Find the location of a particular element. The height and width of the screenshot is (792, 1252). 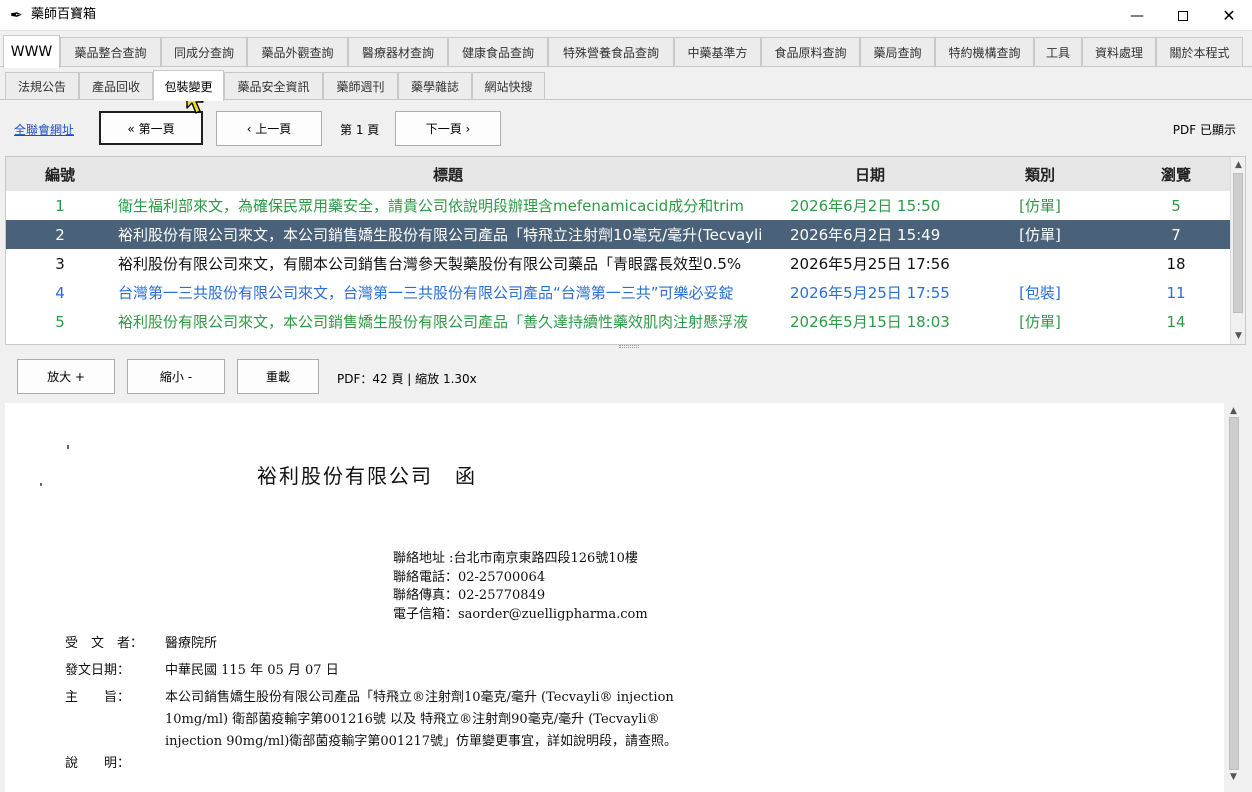

row-category is located at coordinates (1040, 263).